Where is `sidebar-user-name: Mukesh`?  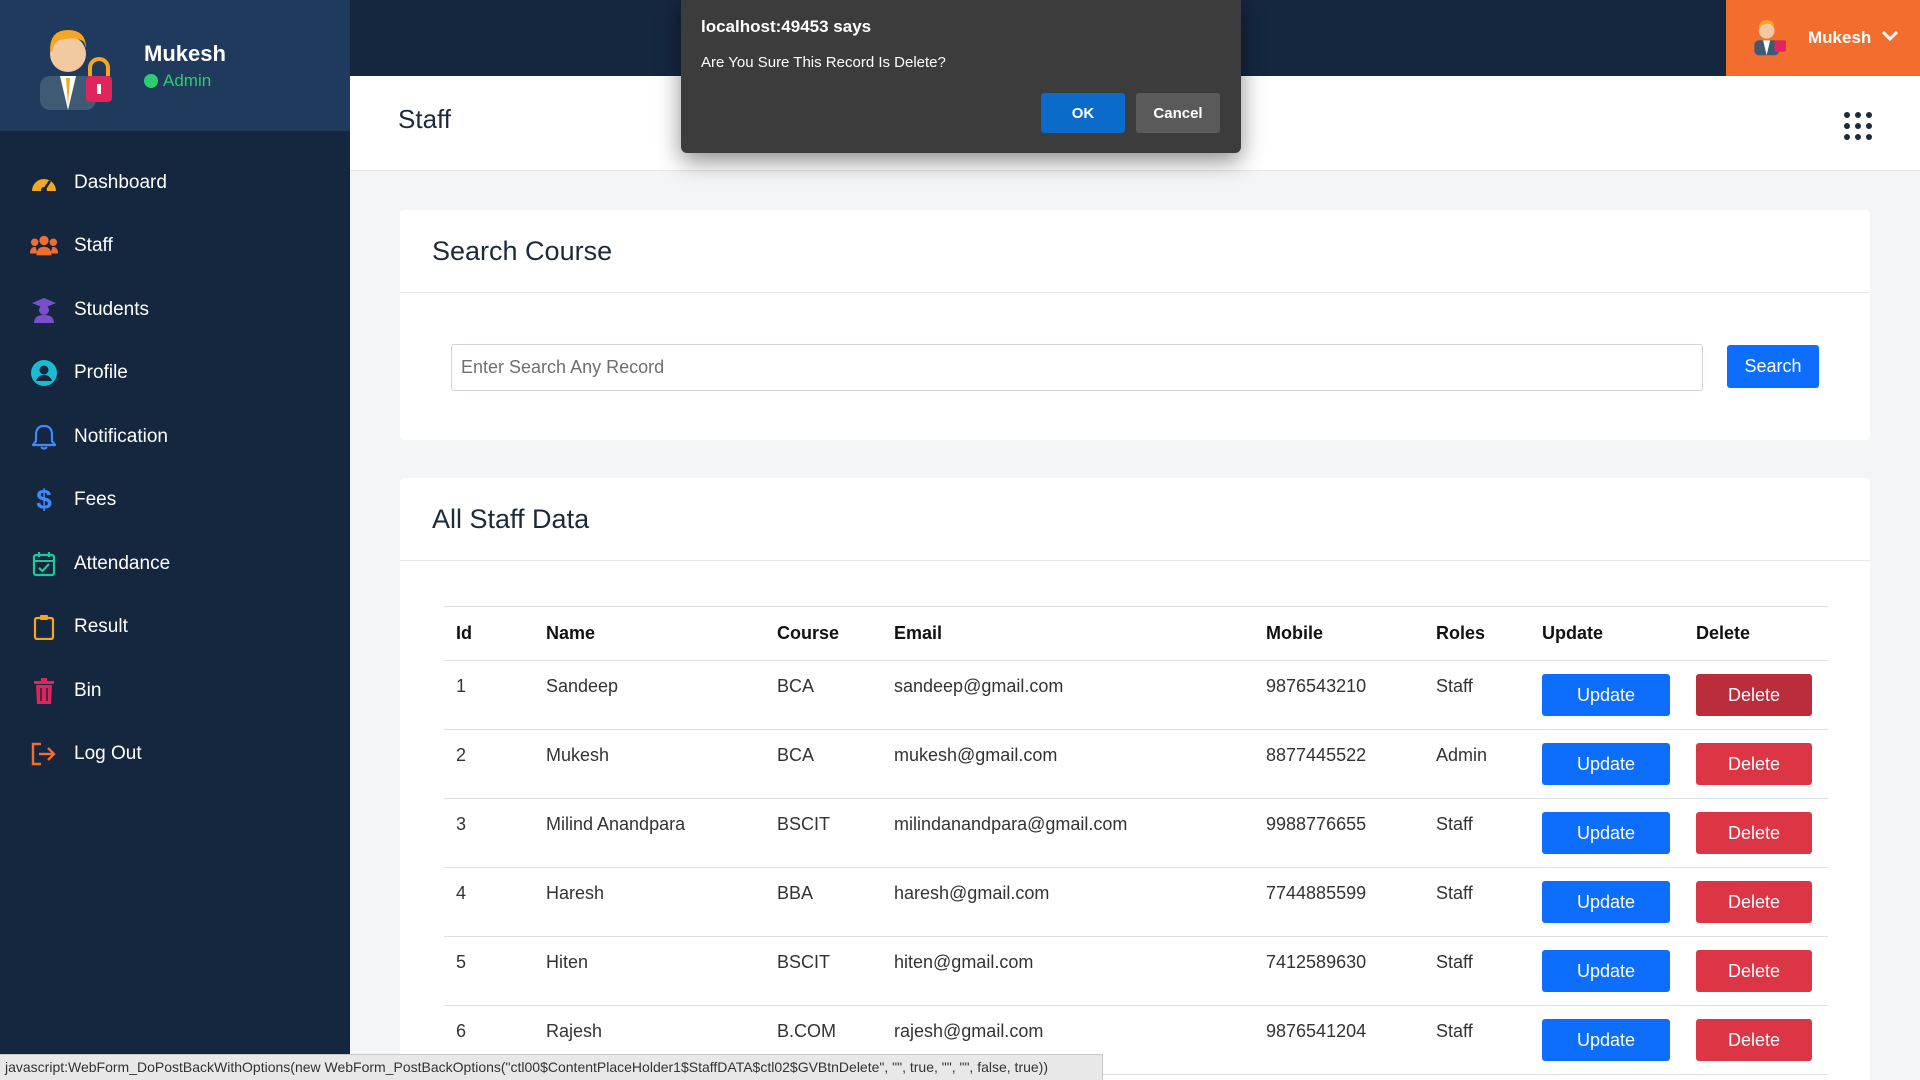 sidebar-user-name: Mukesh is located at coordinates (185, 53).